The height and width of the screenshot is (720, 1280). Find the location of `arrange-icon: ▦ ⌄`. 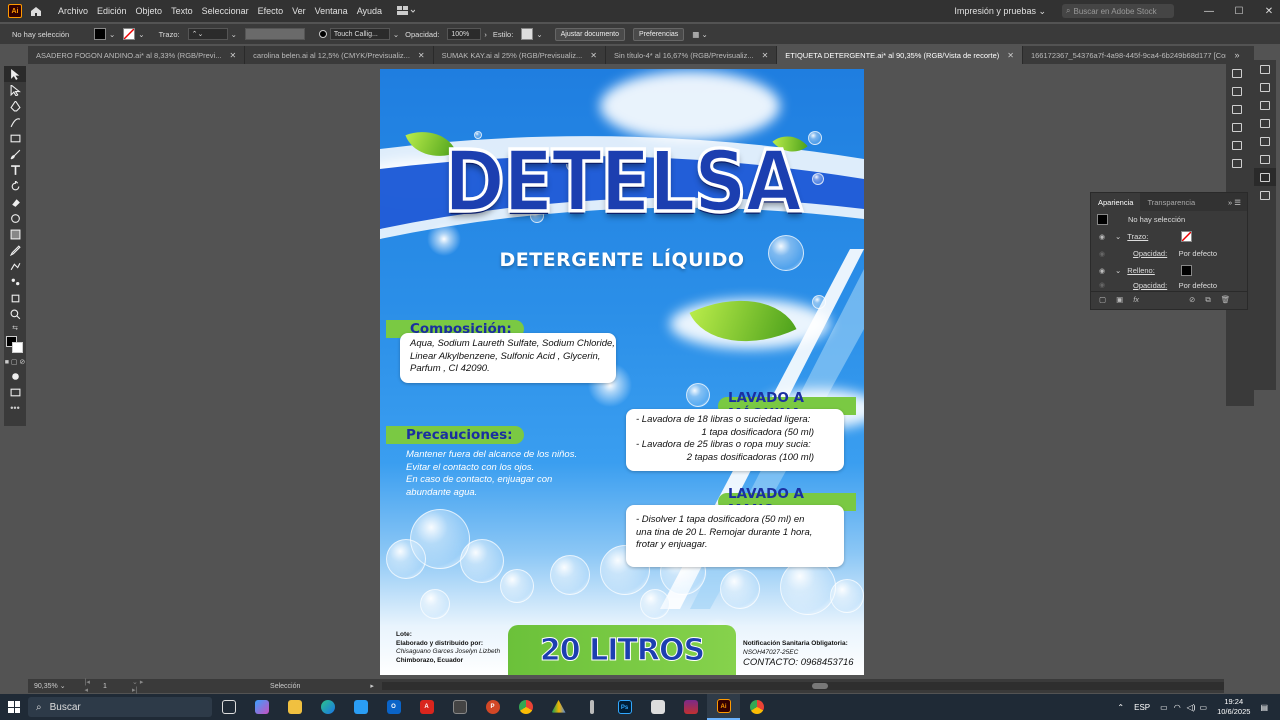

arrange-icon: ▦ ⌄ is located at coordinates (699, 34).